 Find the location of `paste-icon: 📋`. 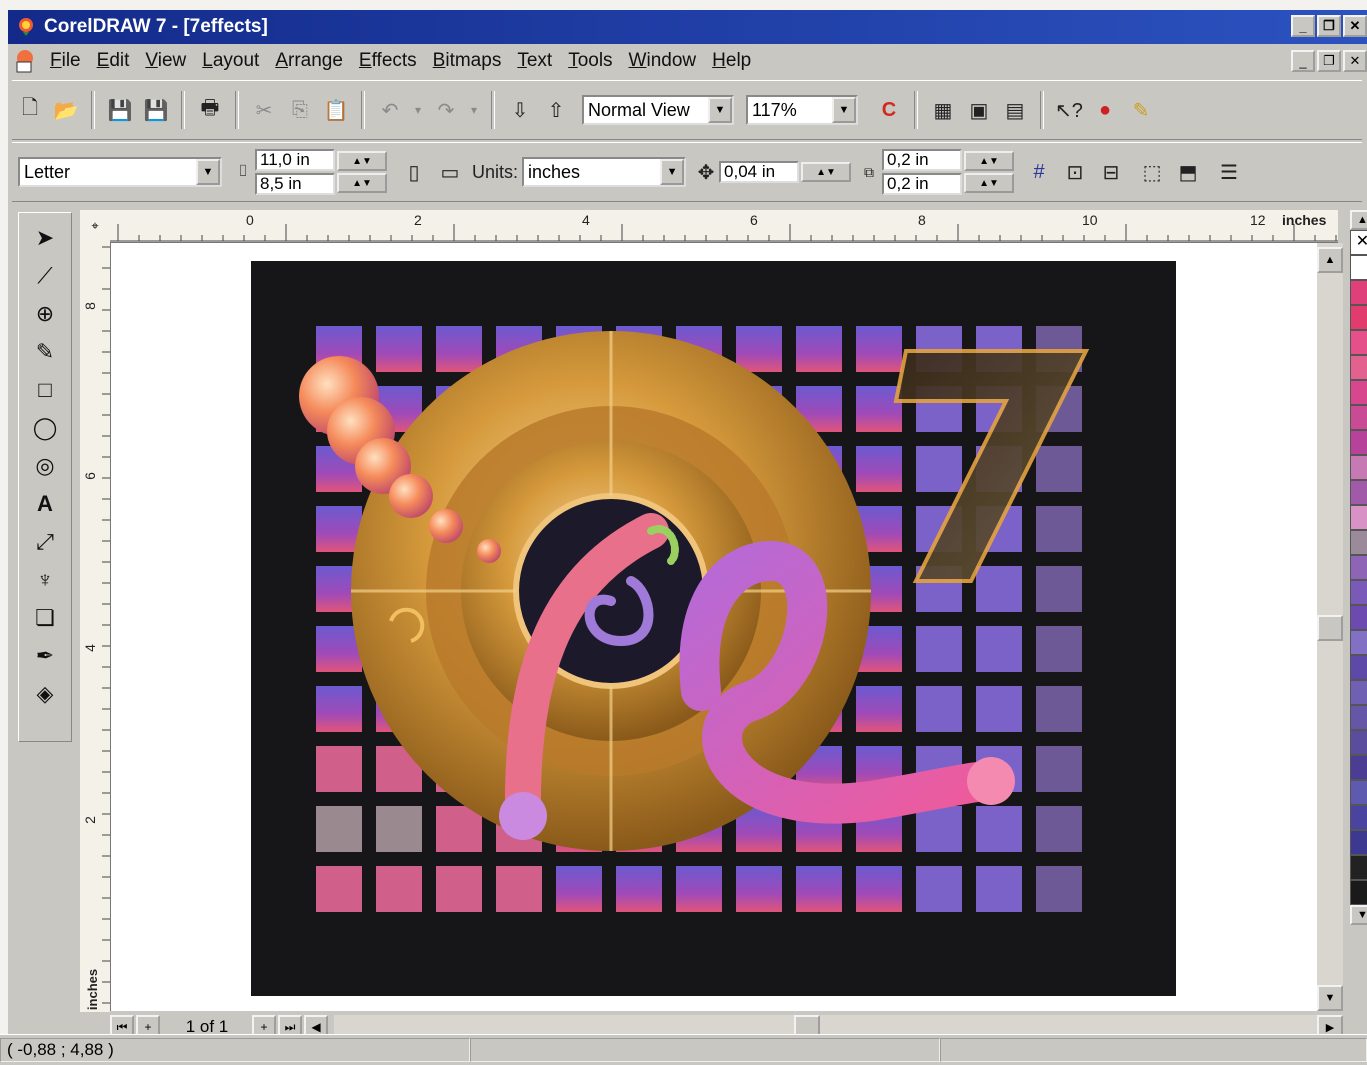

paste-icon: 📋 is located at coordinates (336, 110).